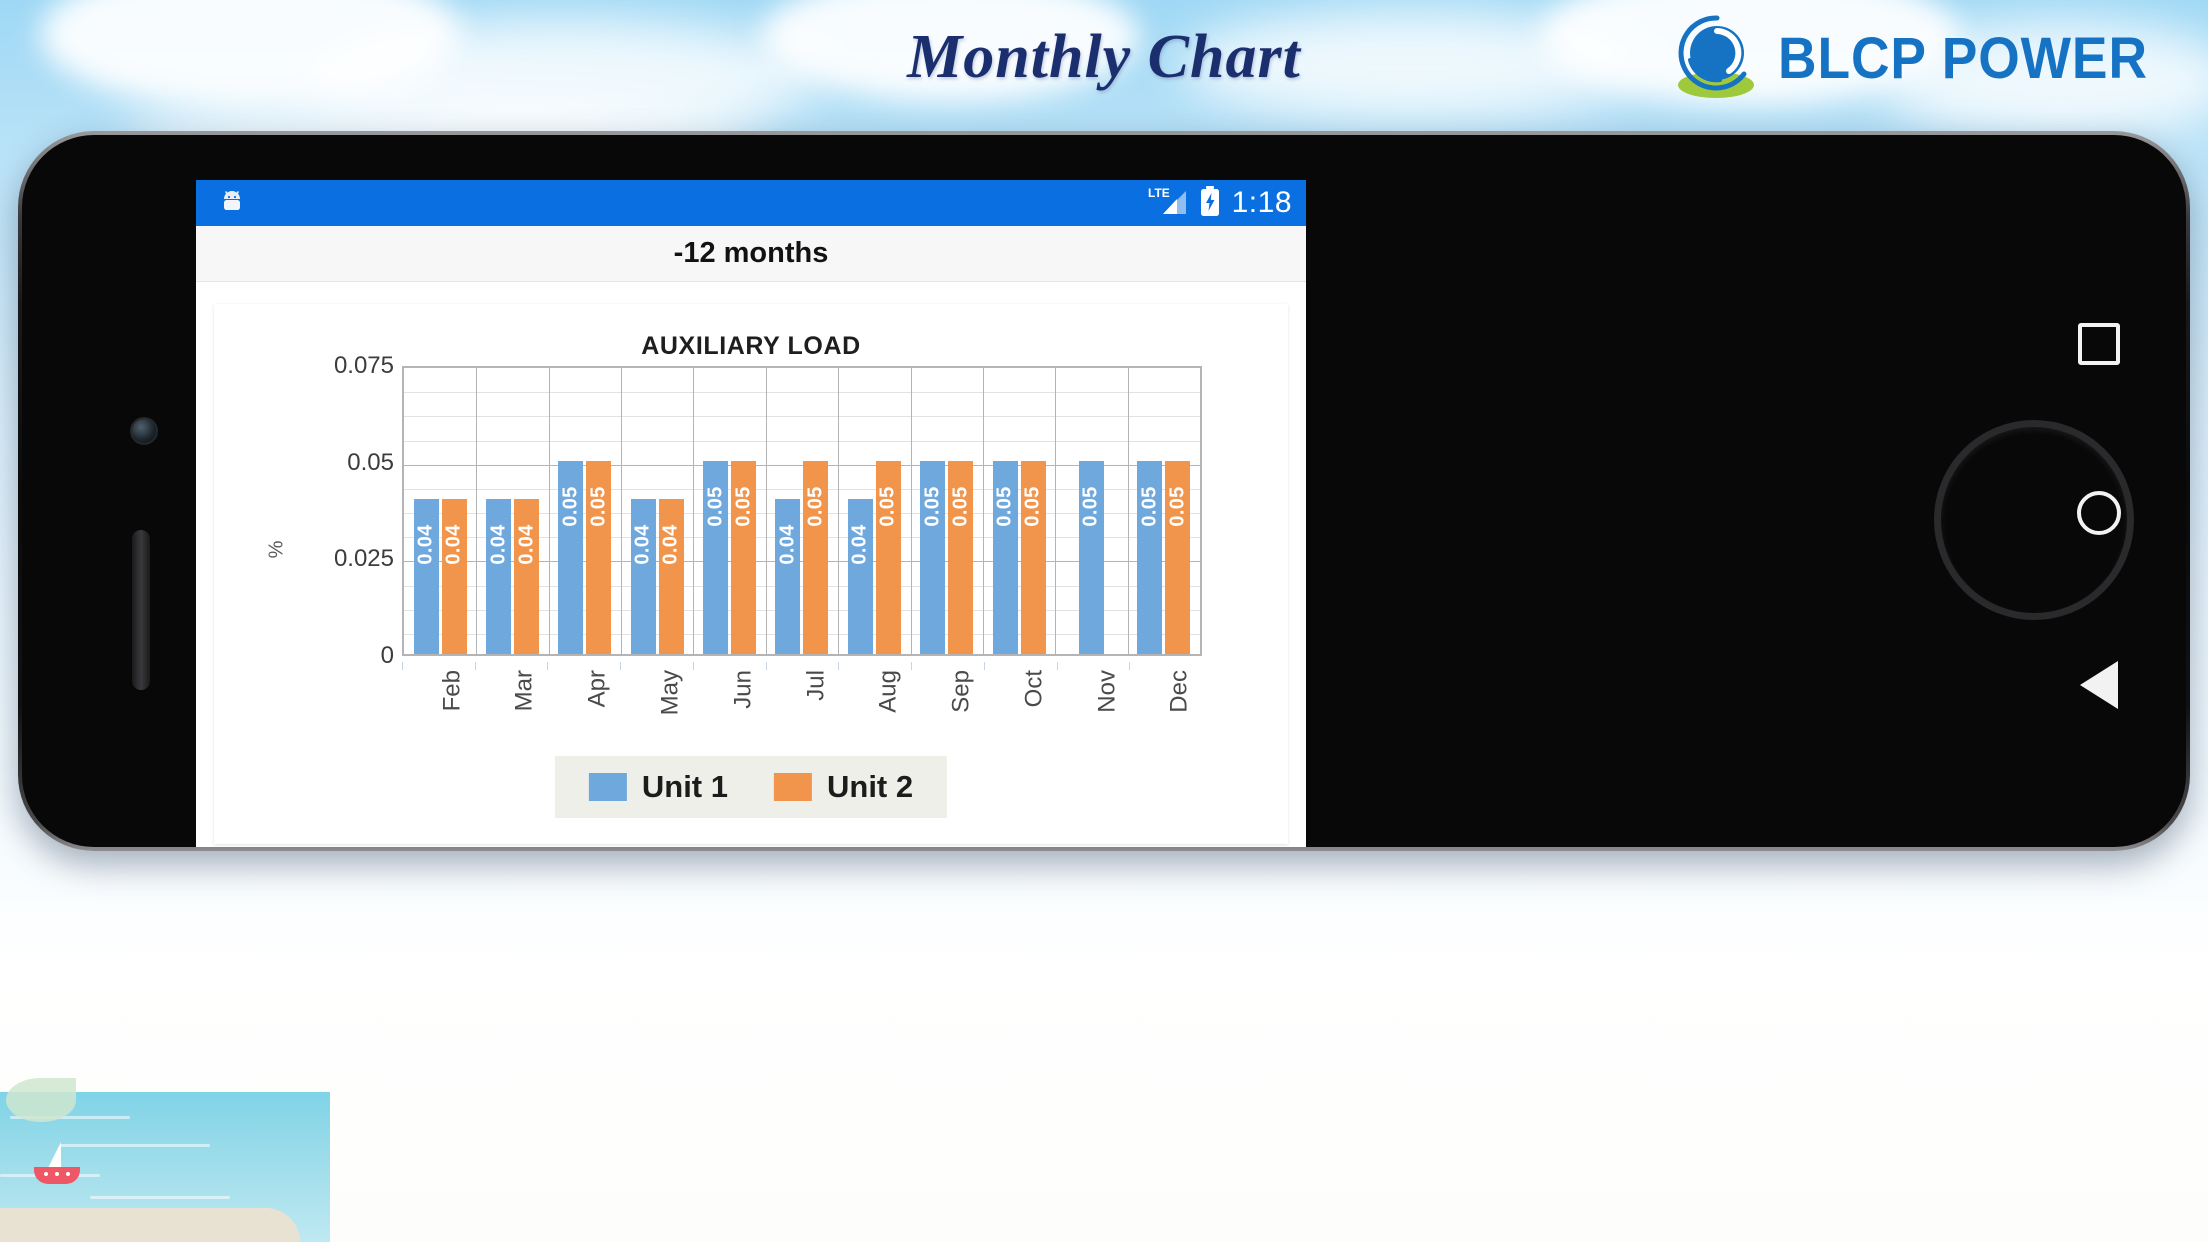 Image resolution: width=2208 pixels, height=1242 pixels. Describe the element at coordinates (1106, 691) in the screenshot. I see `x-axis-tick-label: Nov` at that location.